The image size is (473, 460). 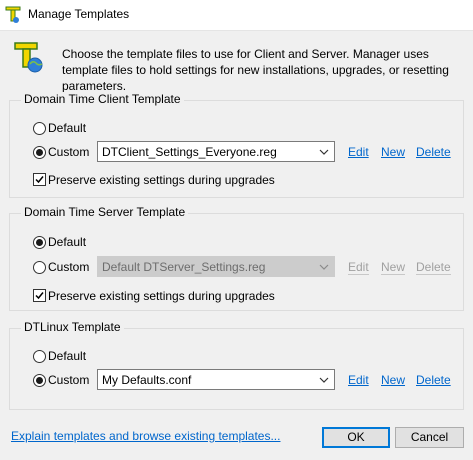 What do you see at coordinates (236, 15) in the screenshot?
I see `title-bar: Manage Templates` at bounding box center [236, 15].